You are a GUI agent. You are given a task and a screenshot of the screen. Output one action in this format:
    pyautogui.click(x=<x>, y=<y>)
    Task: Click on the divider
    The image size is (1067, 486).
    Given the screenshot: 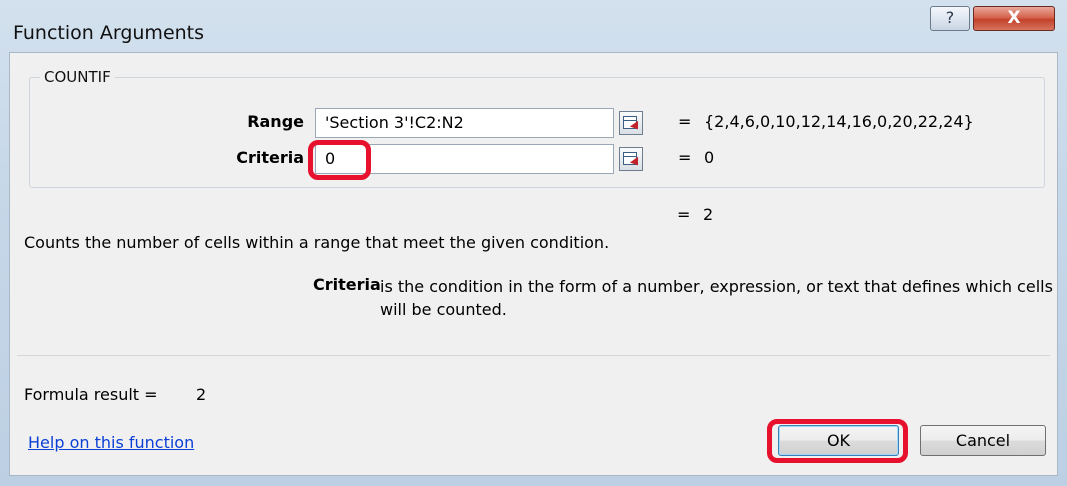 What is the action you would take?
    pyautogui.click(x=533, y=355)
    